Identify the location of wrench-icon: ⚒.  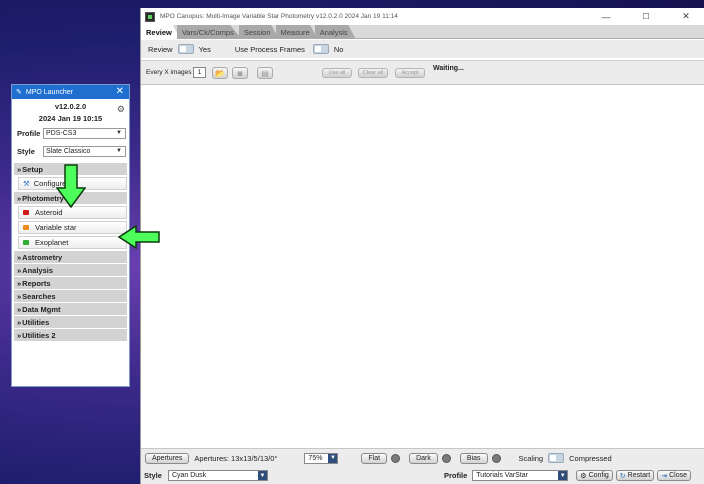
(26, 183).